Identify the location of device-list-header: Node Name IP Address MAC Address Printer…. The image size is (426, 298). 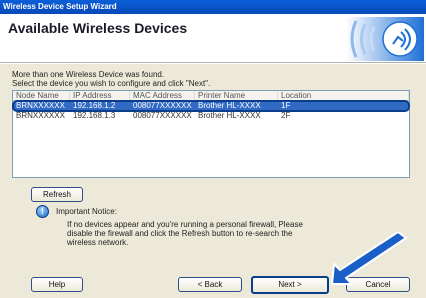
(211, 96).